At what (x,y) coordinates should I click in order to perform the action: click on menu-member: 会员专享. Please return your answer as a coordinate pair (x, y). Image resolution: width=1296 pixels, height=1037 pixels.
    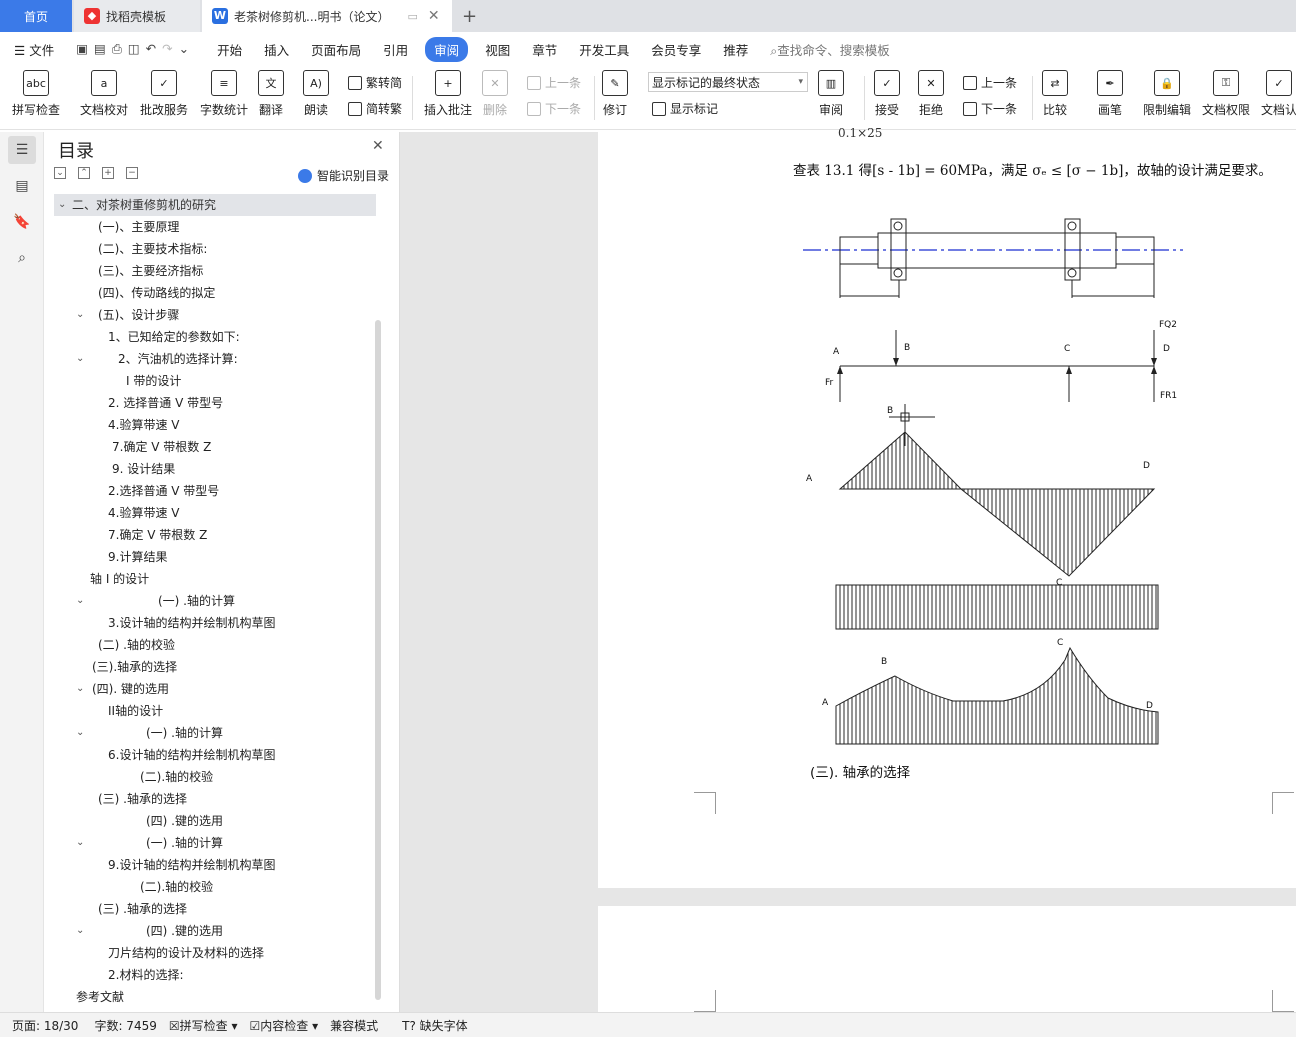
    Looking at the image, I should click on (676, 49).